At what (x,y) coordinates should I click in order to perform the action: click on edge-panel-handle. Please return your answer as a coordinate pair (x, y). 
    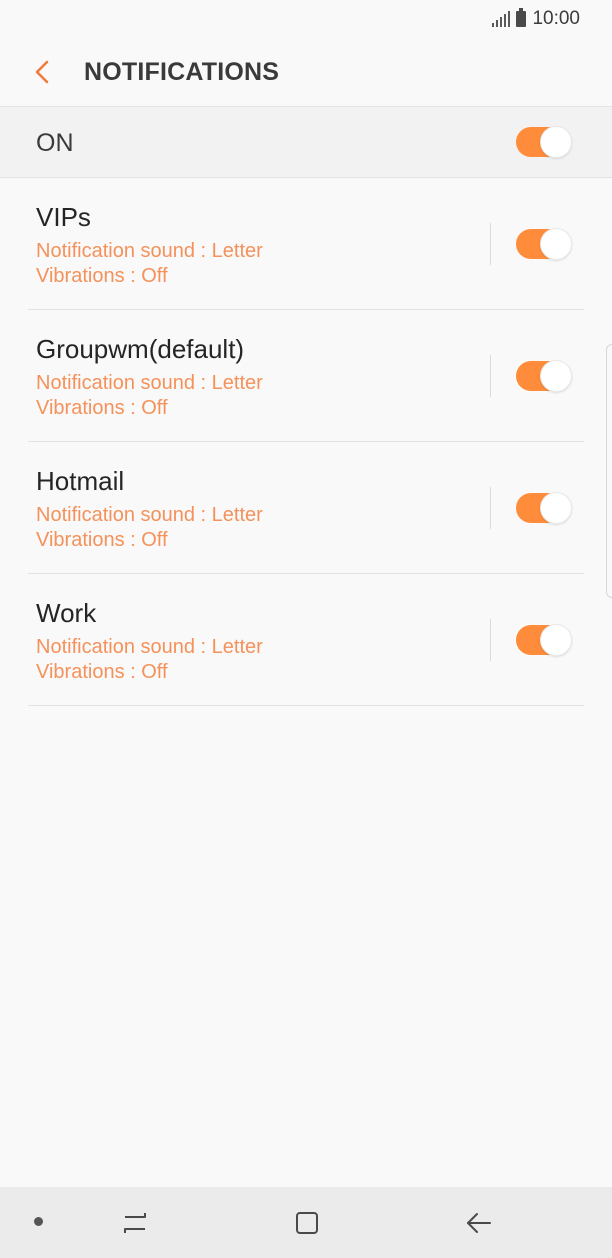
    Looking at the image, I should click on (609, 471).